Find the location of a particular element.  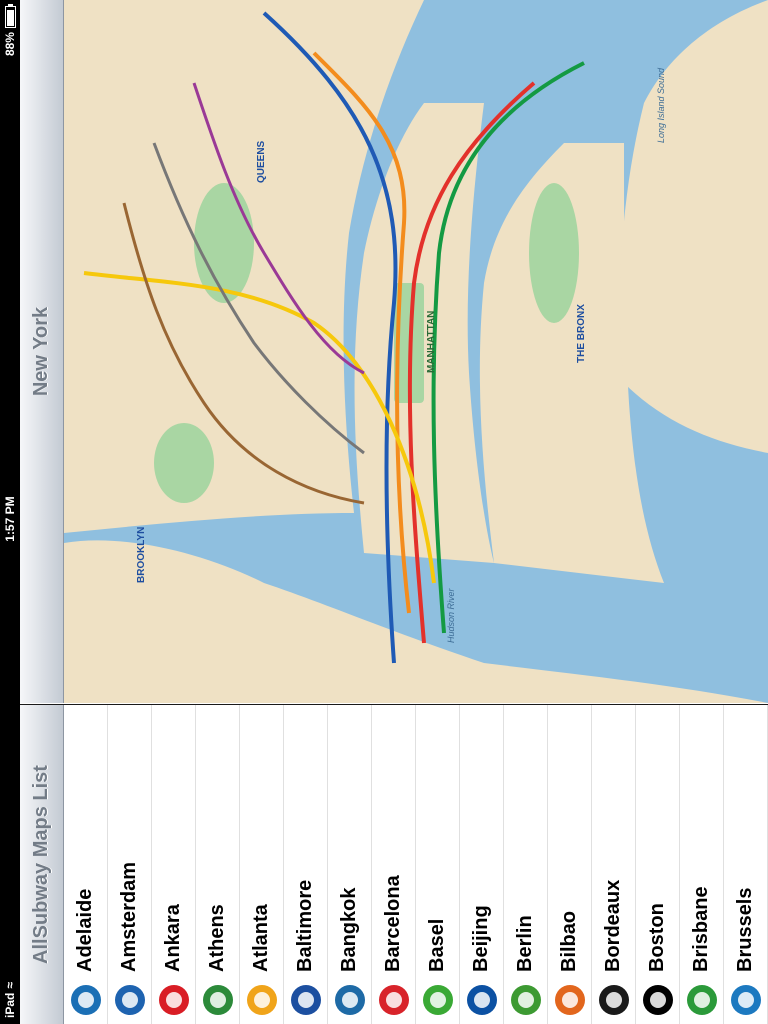

map-label-bronx: THE BRONX is located at coordinates (581, 333).